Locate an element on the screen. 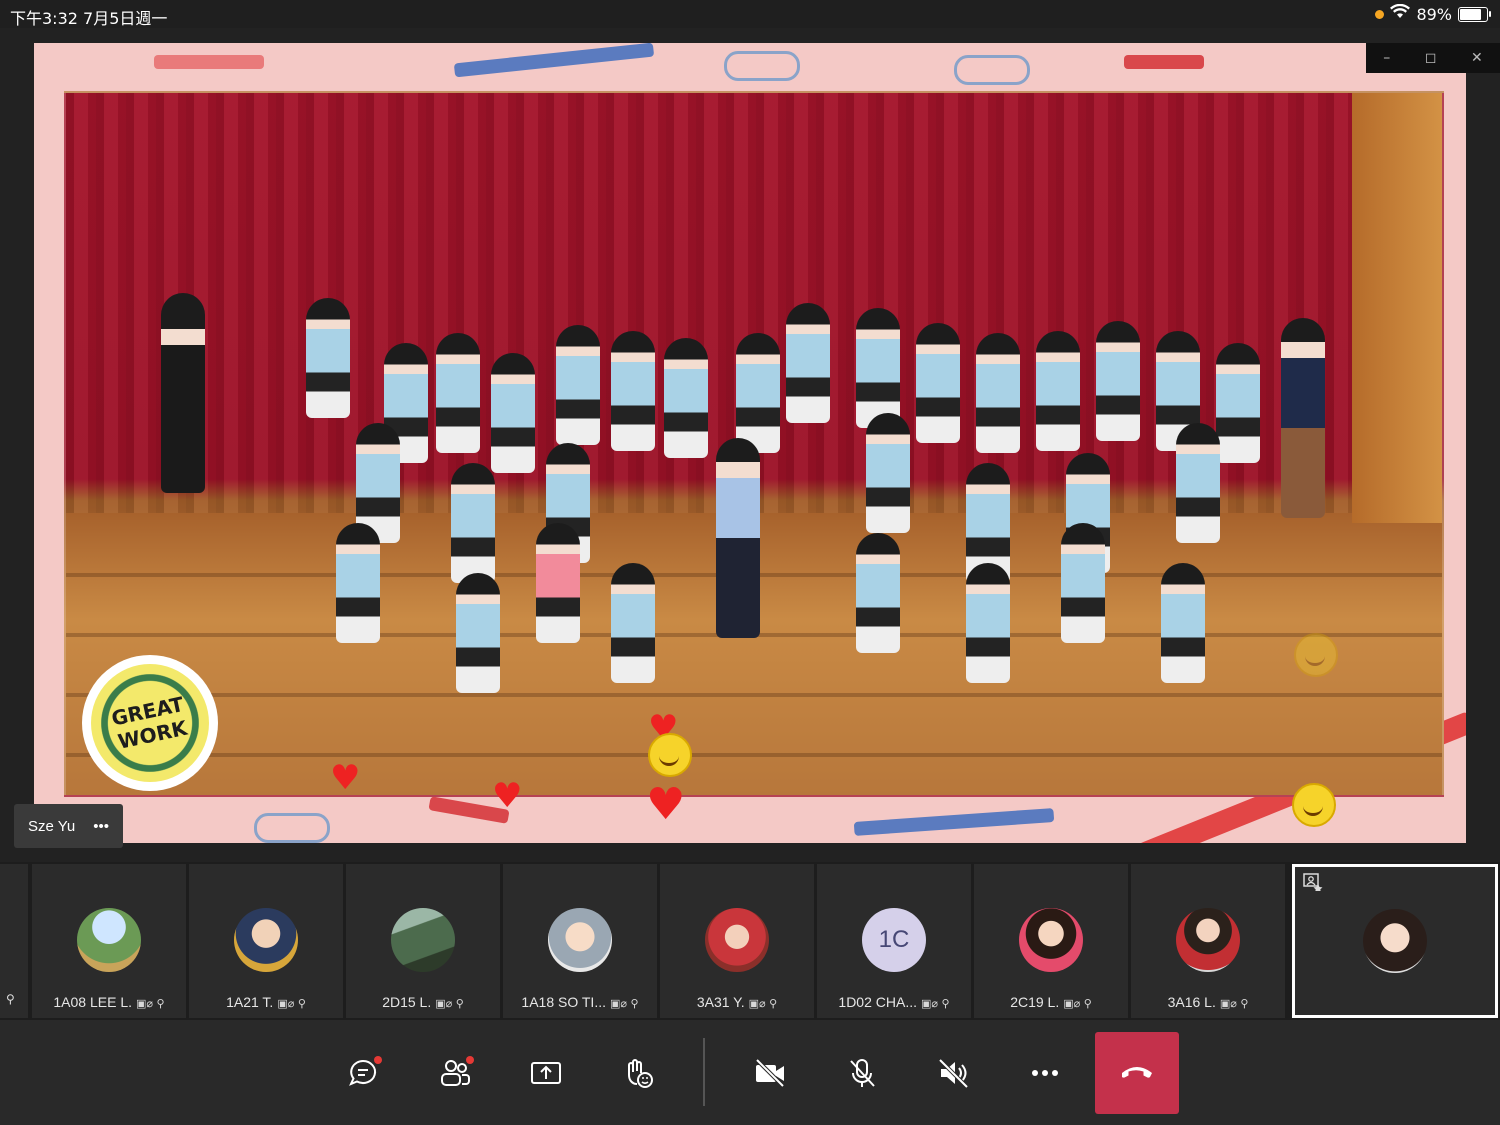 Image resolution: width=1500 pixels, height=1125 pixels. participant-initials-avatar: 1C is located at coordinates (894, 940).